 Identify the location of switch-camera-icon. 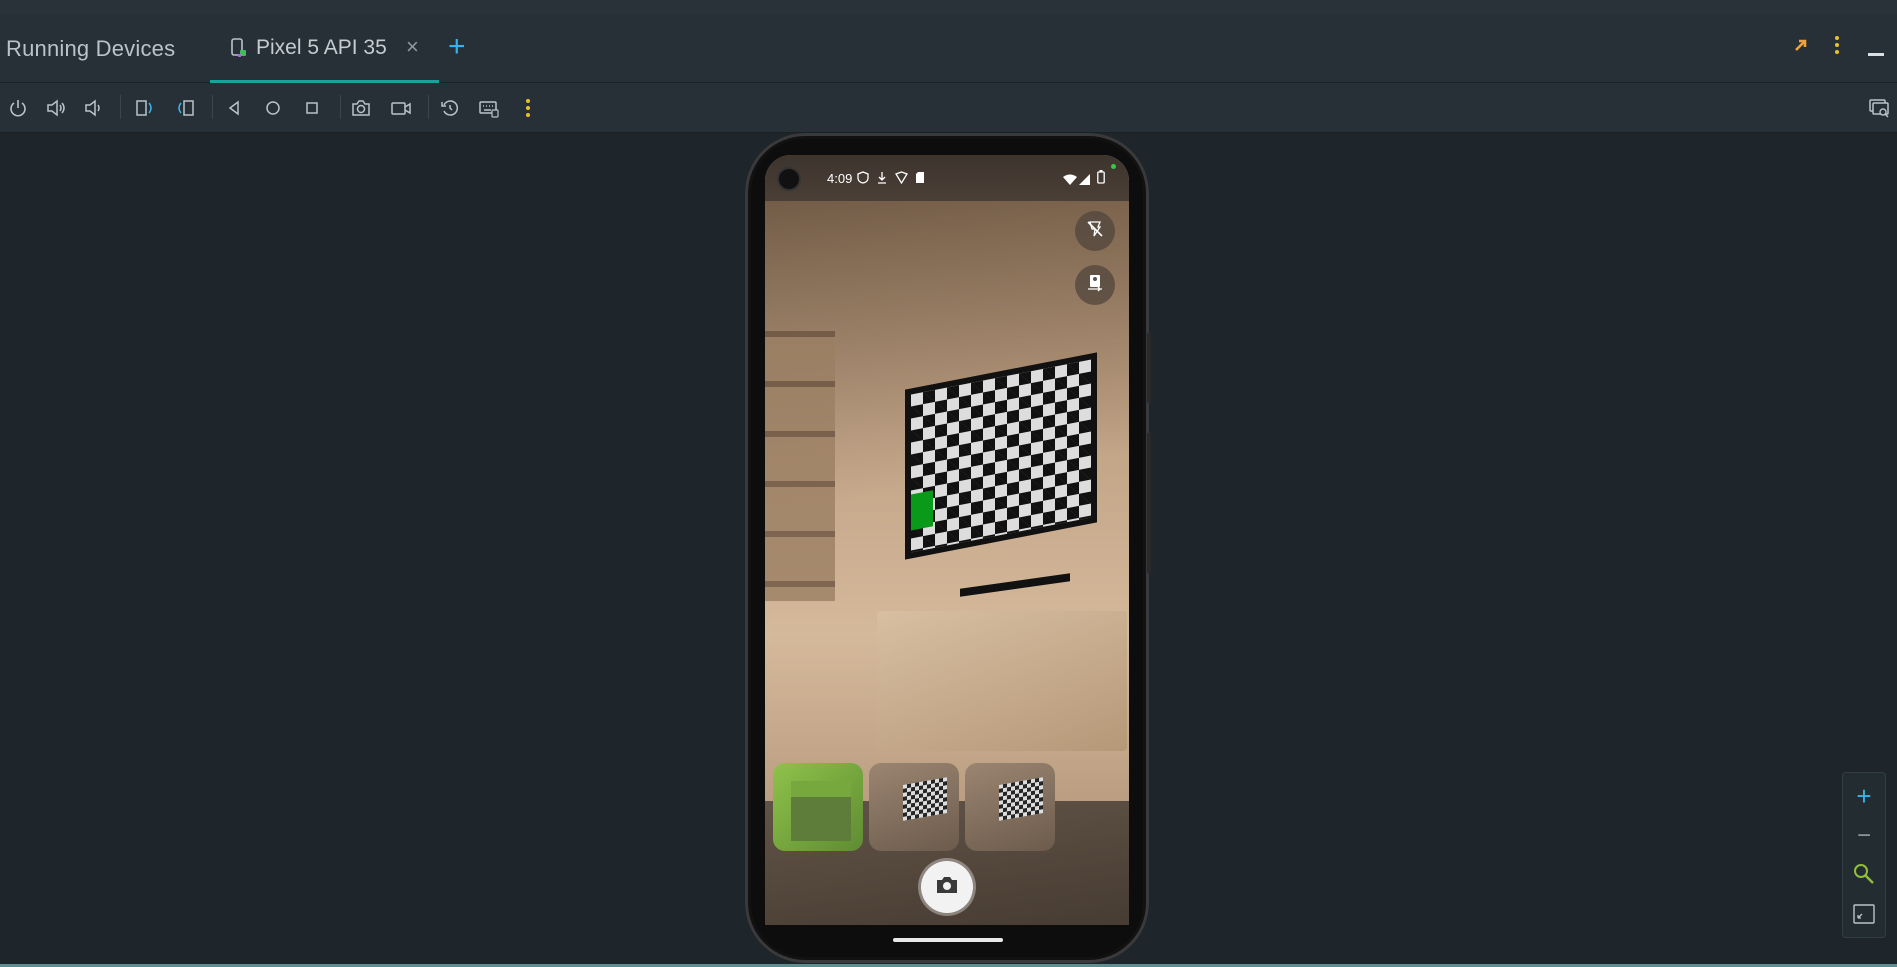
(1095, 285).